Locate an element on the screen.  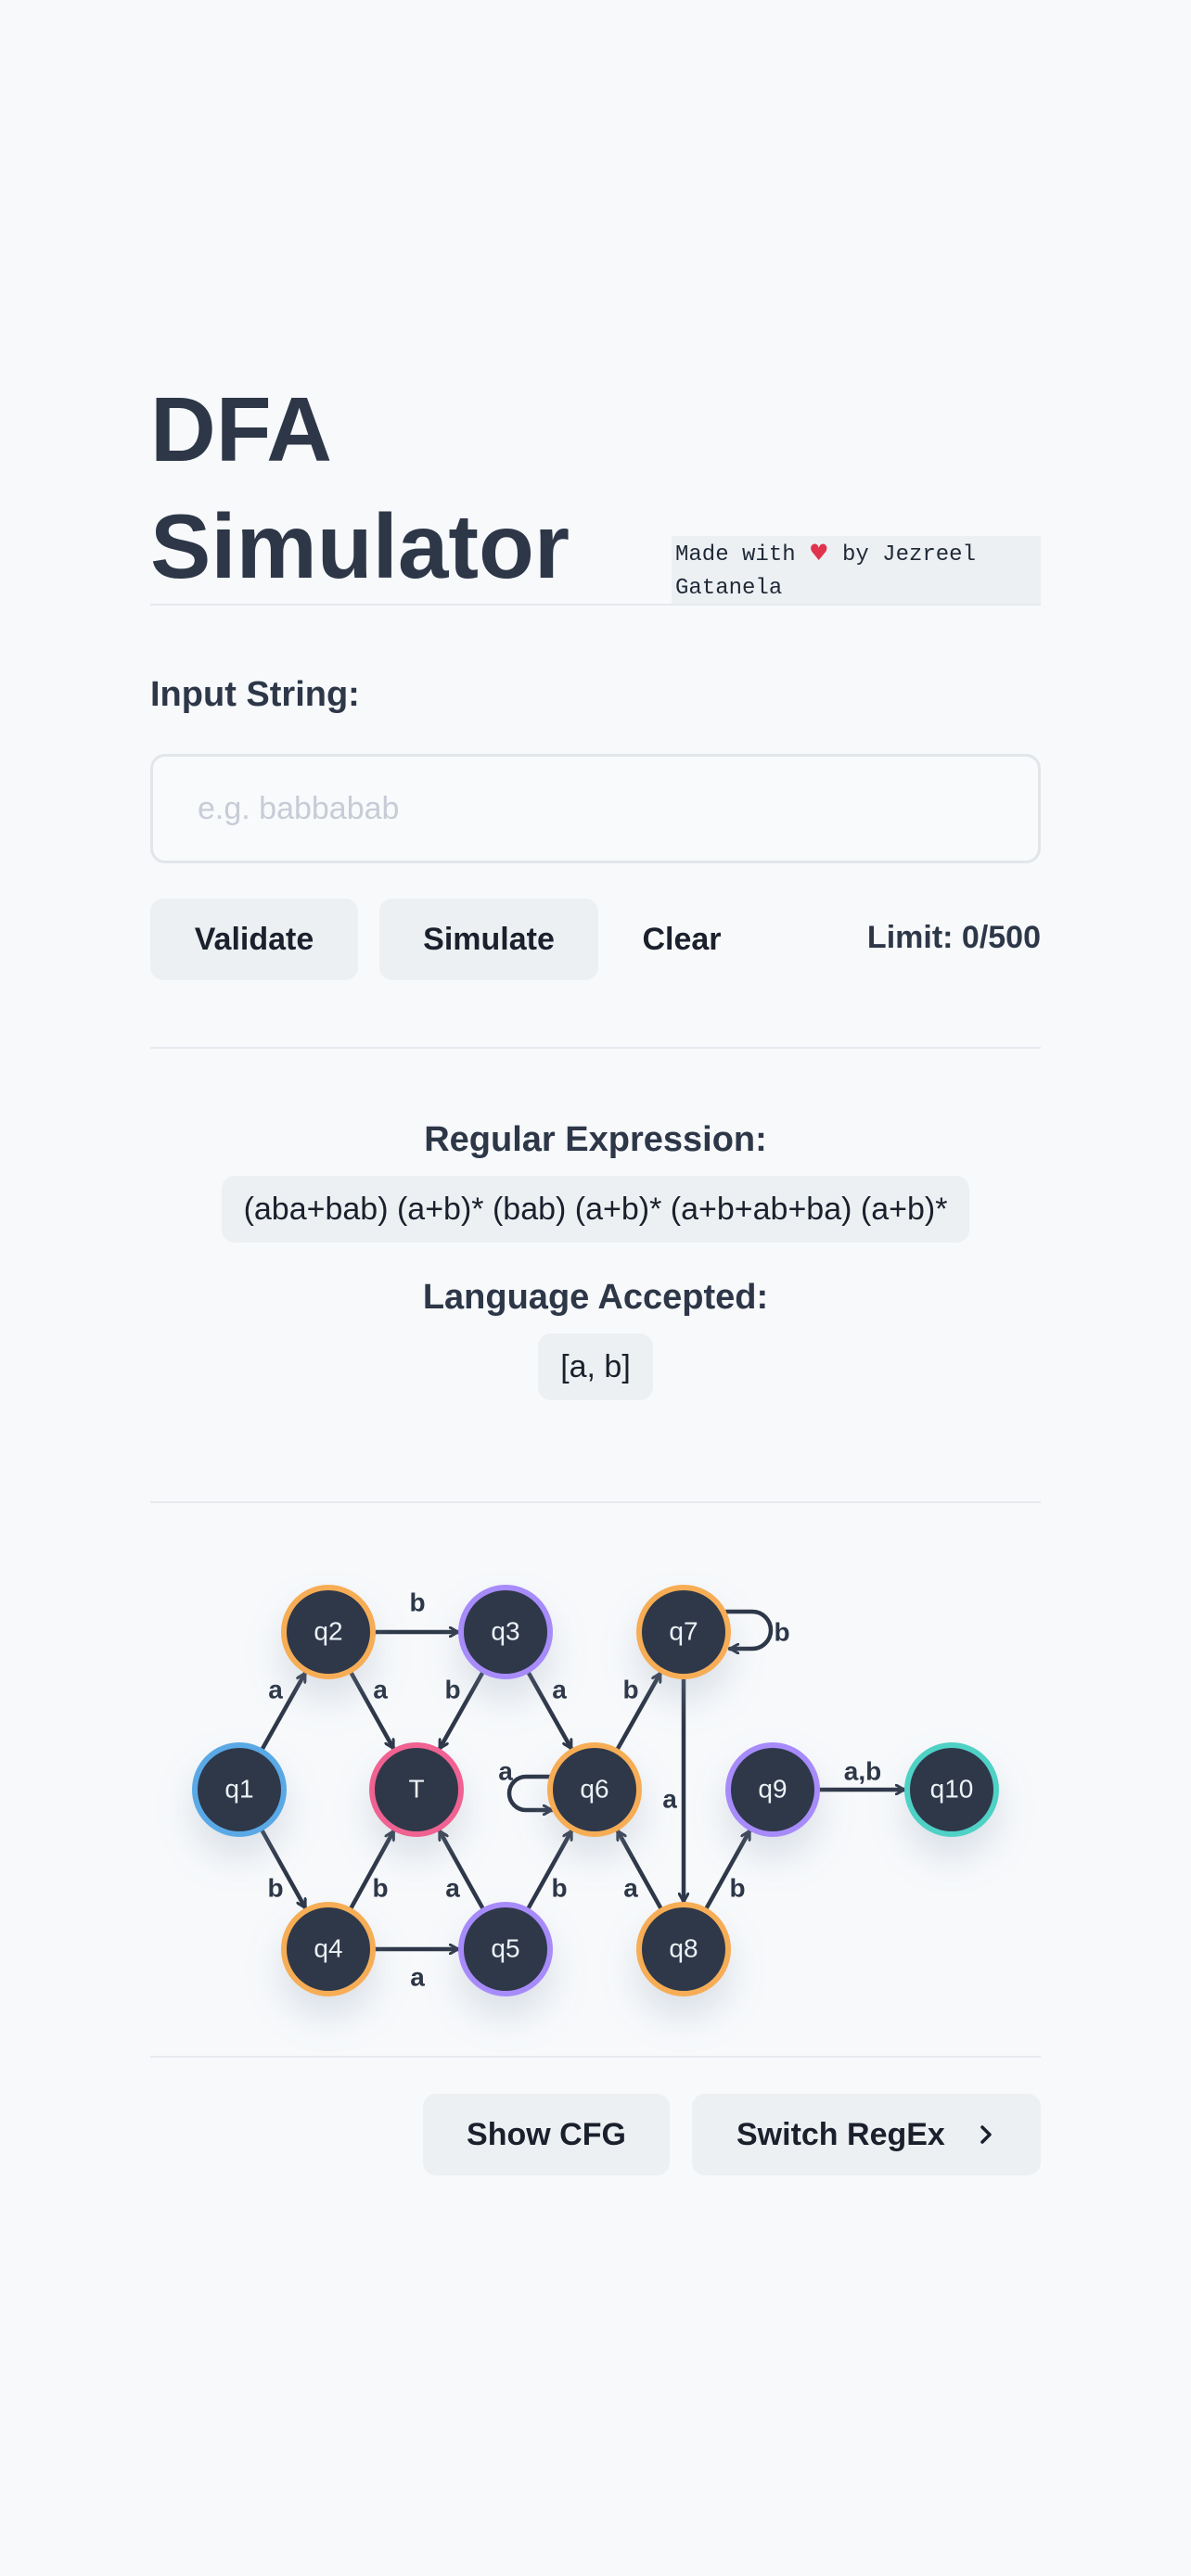
transition-label-q4-q5: a is located at coordinates (417, 1977).